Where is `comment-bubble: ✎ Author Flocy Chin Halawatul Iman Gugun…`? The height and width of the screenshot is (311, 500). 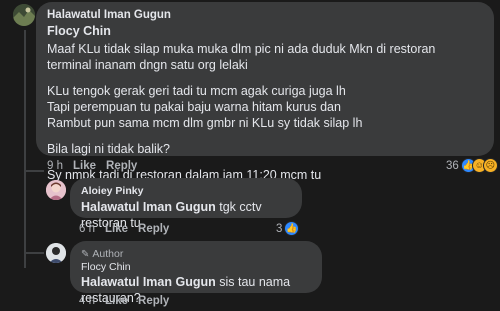
comment-bubble: ✎ Author Flocy Chin Halawatul Iman Gugun… is located at coordinates (196, 273).